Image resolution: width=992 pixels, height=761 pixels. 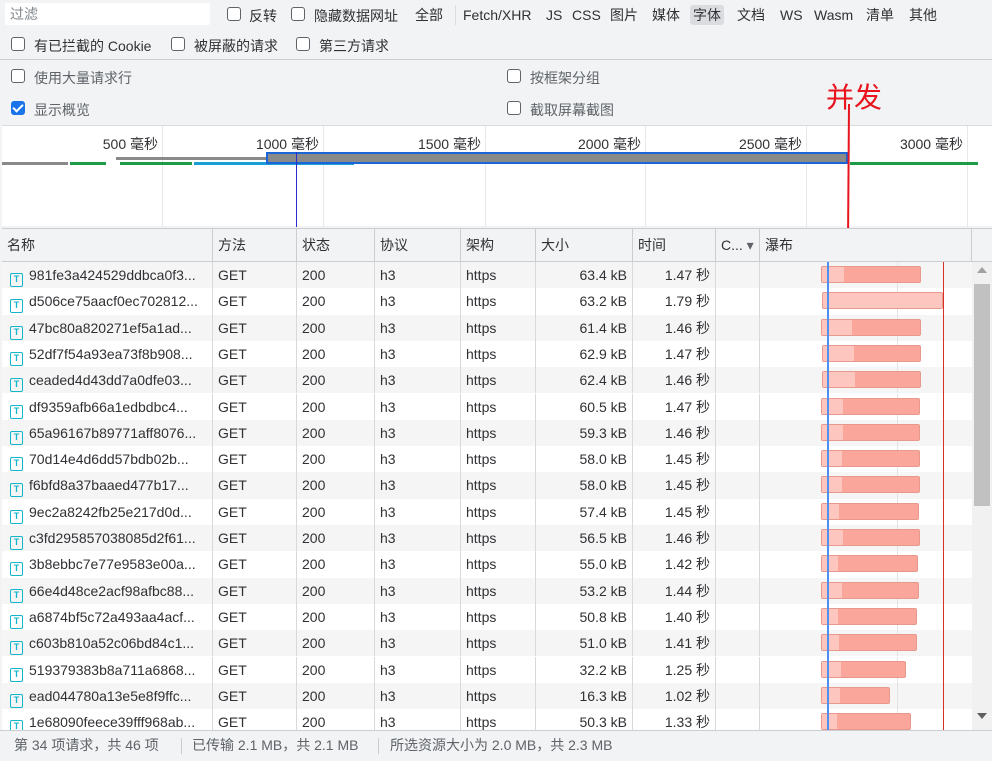 What do you see at coordinates (674, 485) in the screenshot?
I see `cell-time: 1.45 秒` at bounding box center [674, 485].